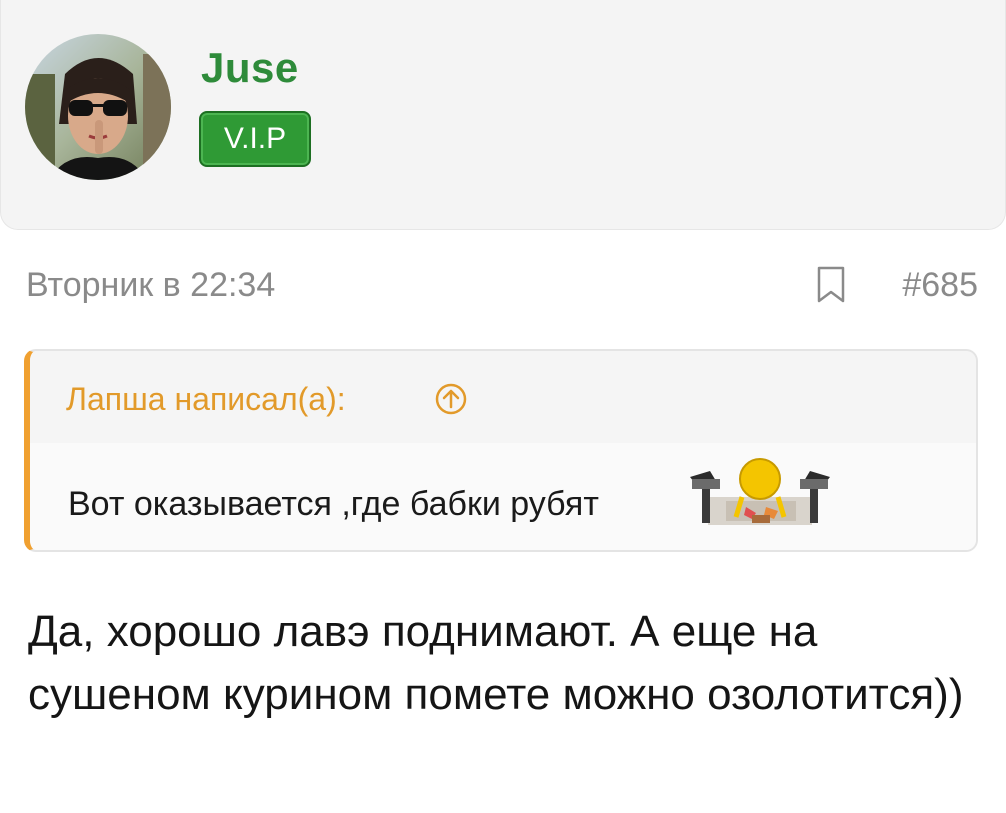 This screenshot has width=1006, height=813. I want to click on arrow-up-circle-icon, so click(451, 399).